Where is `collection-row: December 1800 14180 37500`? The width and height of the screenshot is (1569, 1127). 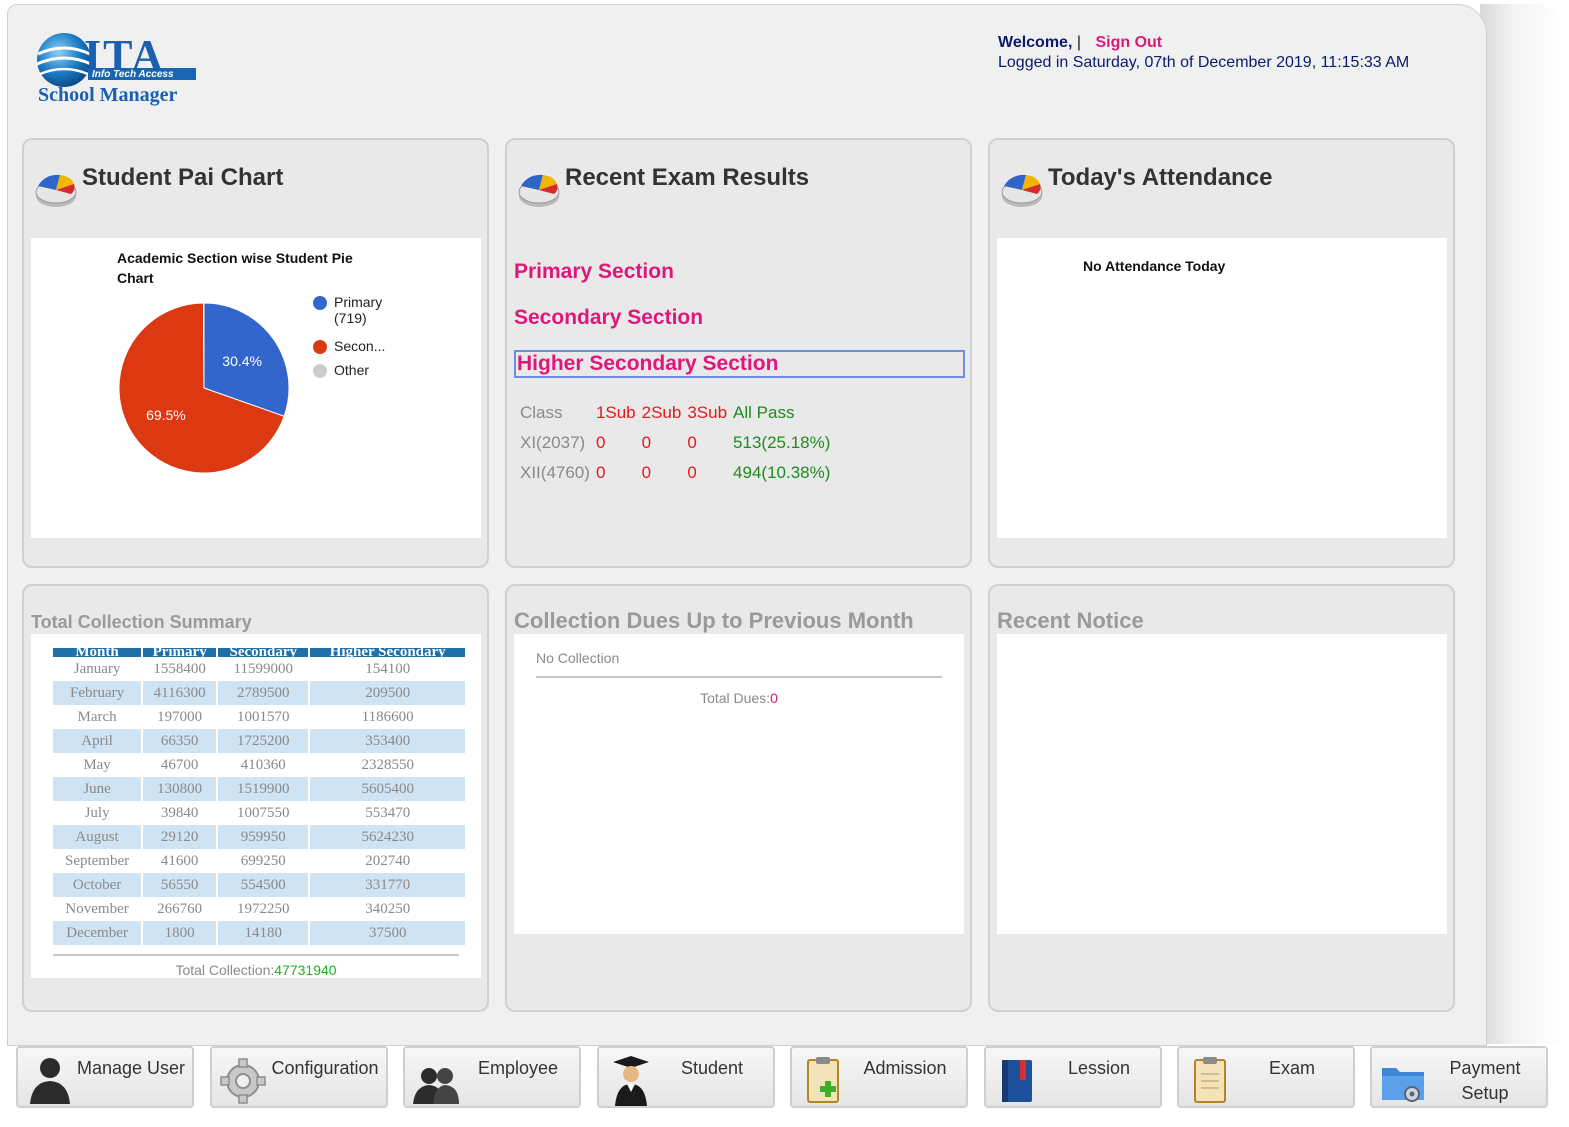
collection-row: December 1800 14180 37500 is located at coordinates (260, 933).